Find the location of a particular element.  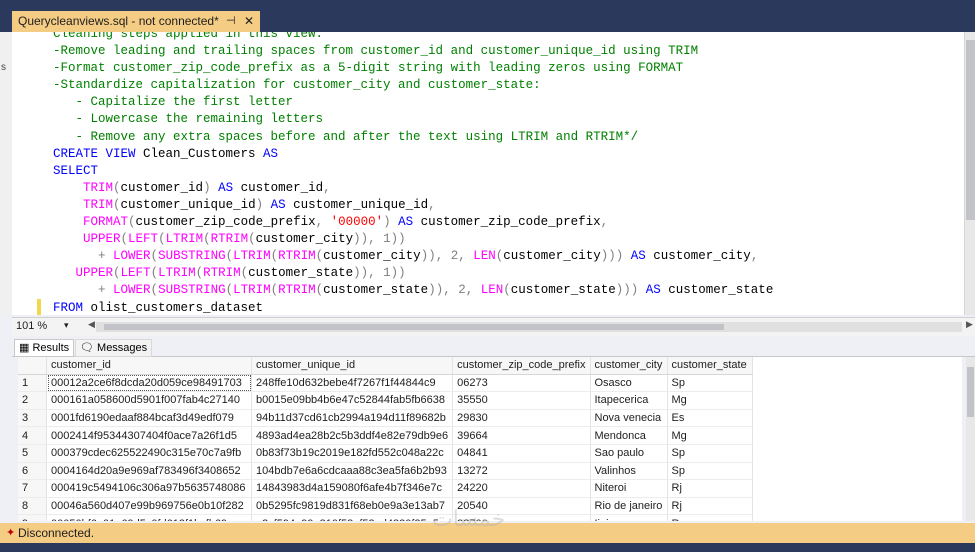

code-line: FROM olist_customers_dataset is located at coordinates (413, 308).